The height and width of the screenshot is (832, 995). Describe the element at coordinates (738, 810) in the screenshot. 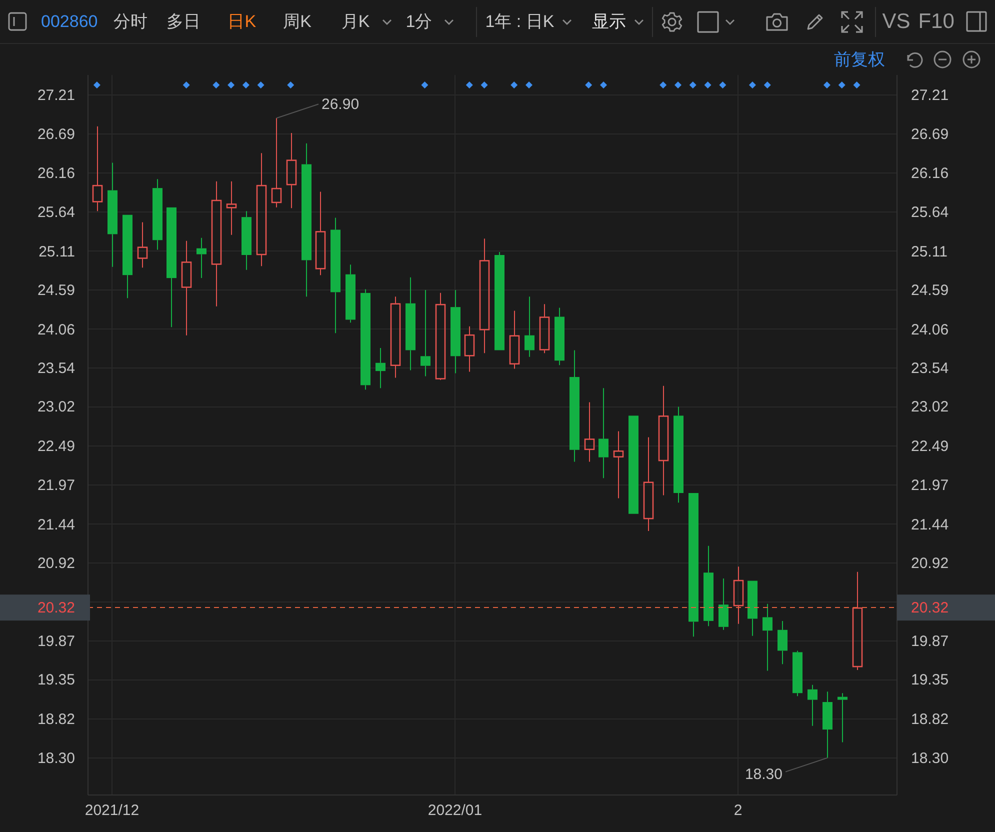

I see `axis-label: 2` at that location.